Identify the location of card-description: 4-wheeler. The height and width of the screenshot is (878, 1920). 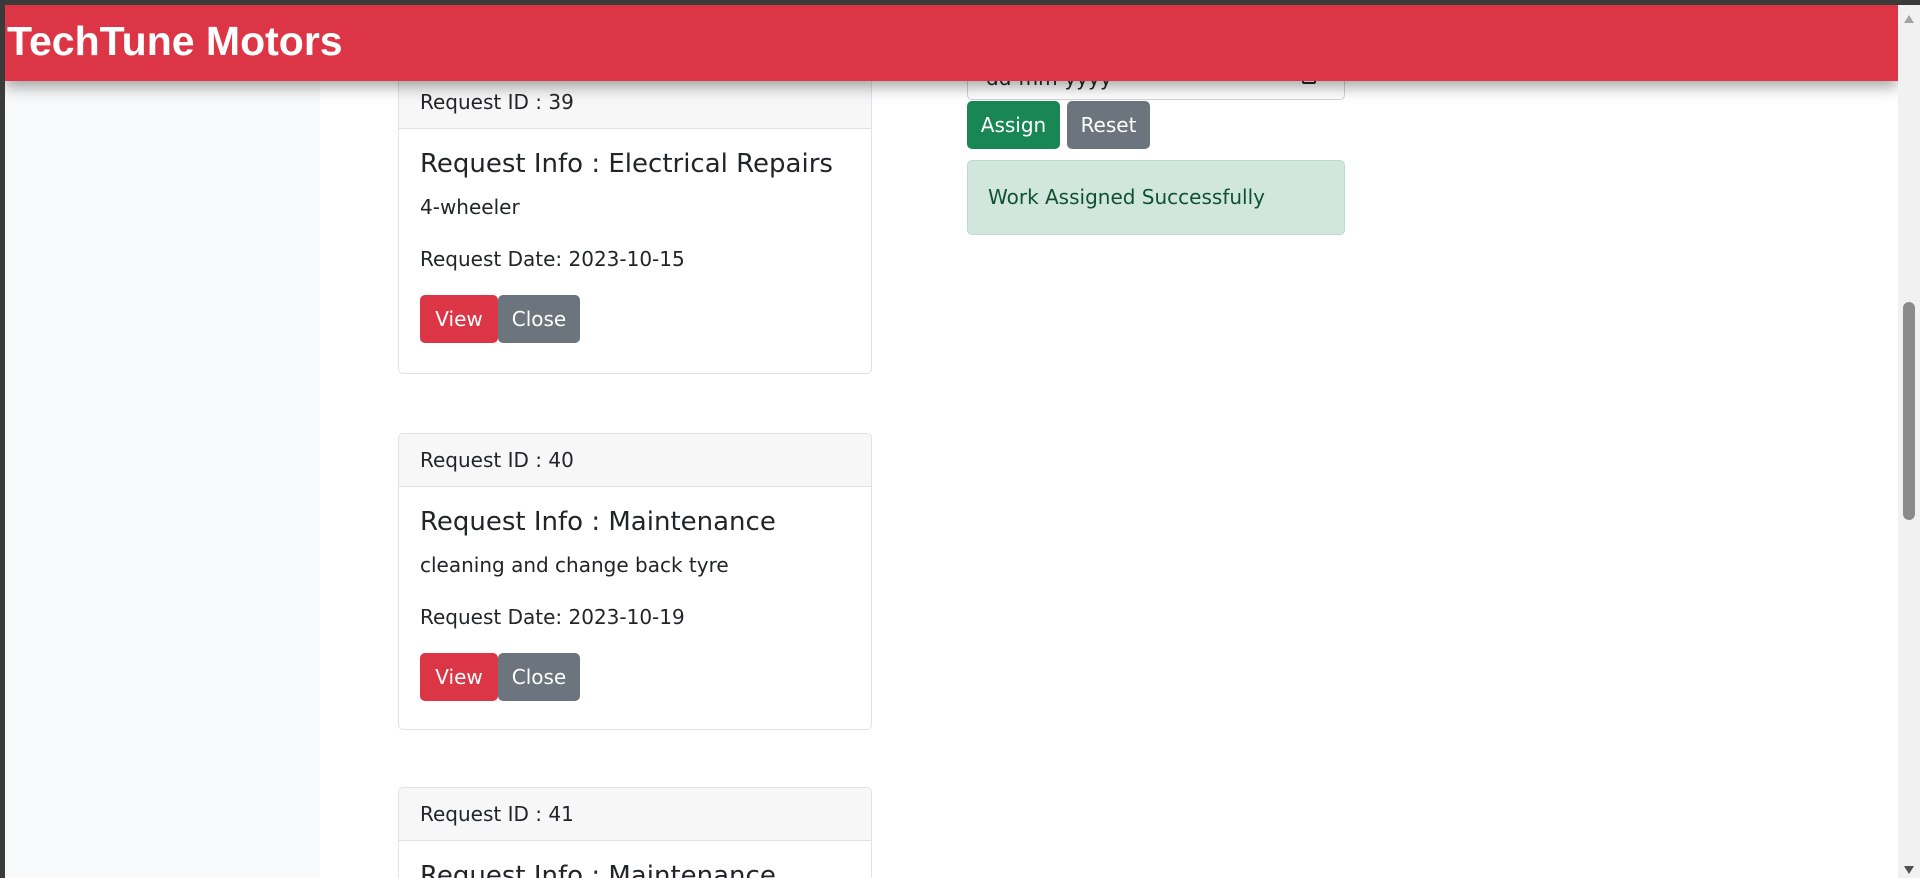
(470, 207).